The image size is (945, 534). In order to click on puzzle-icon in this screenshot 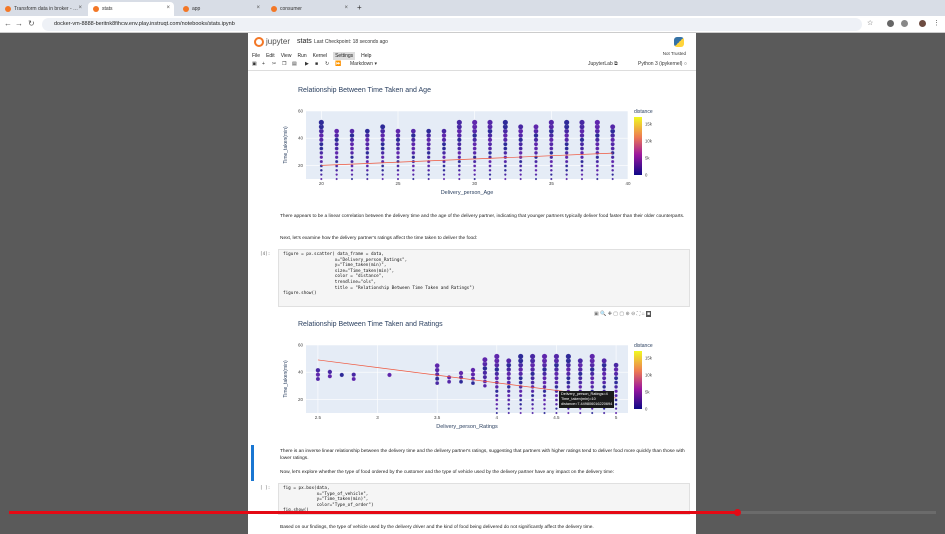, I will do `click(904, 23)`.